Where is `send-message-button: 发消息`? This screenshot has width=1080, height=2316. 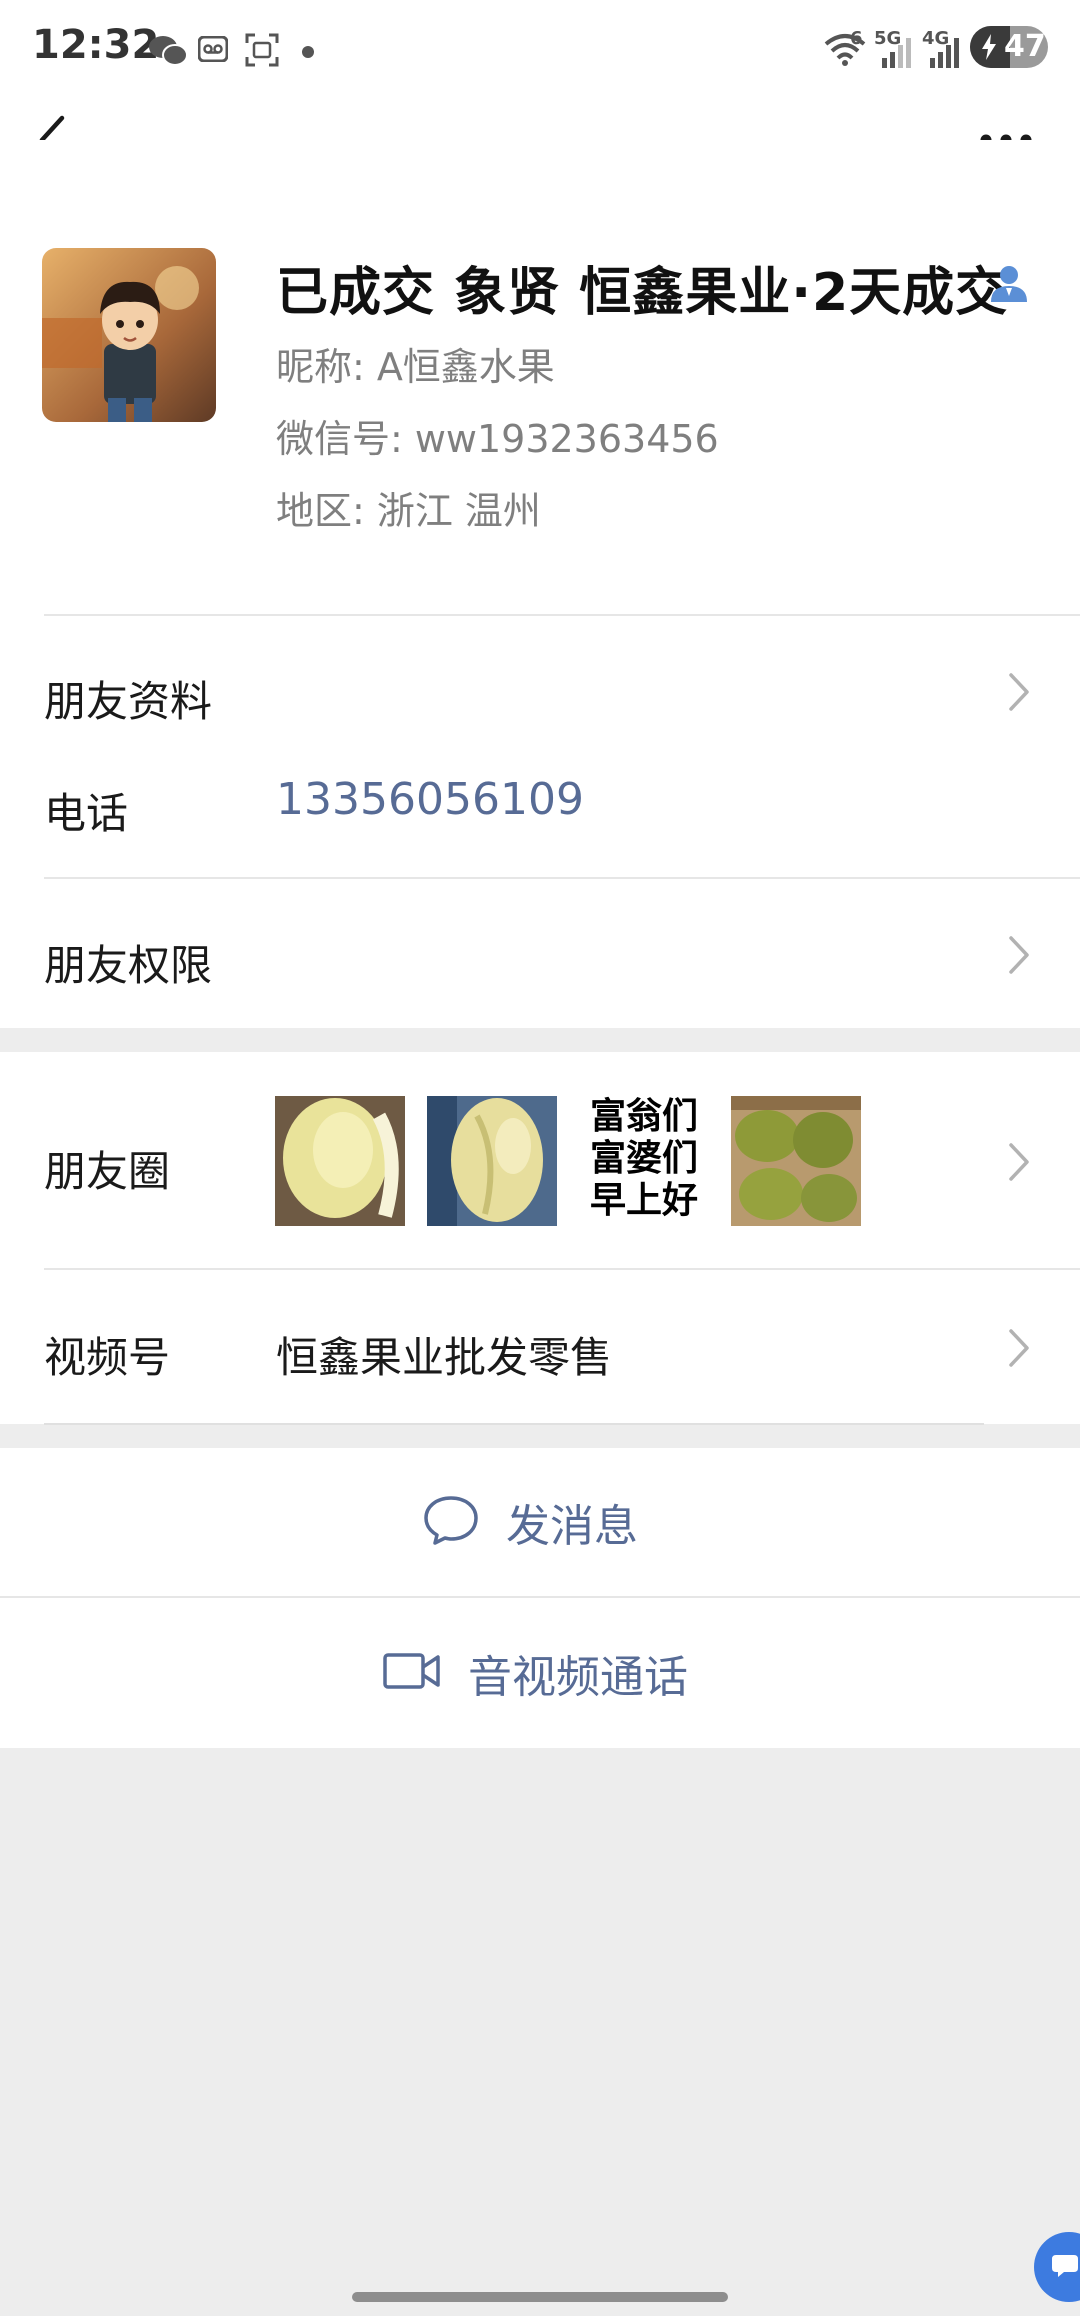
send-message-button: 发消息 is located at coordinates (540, 1522).